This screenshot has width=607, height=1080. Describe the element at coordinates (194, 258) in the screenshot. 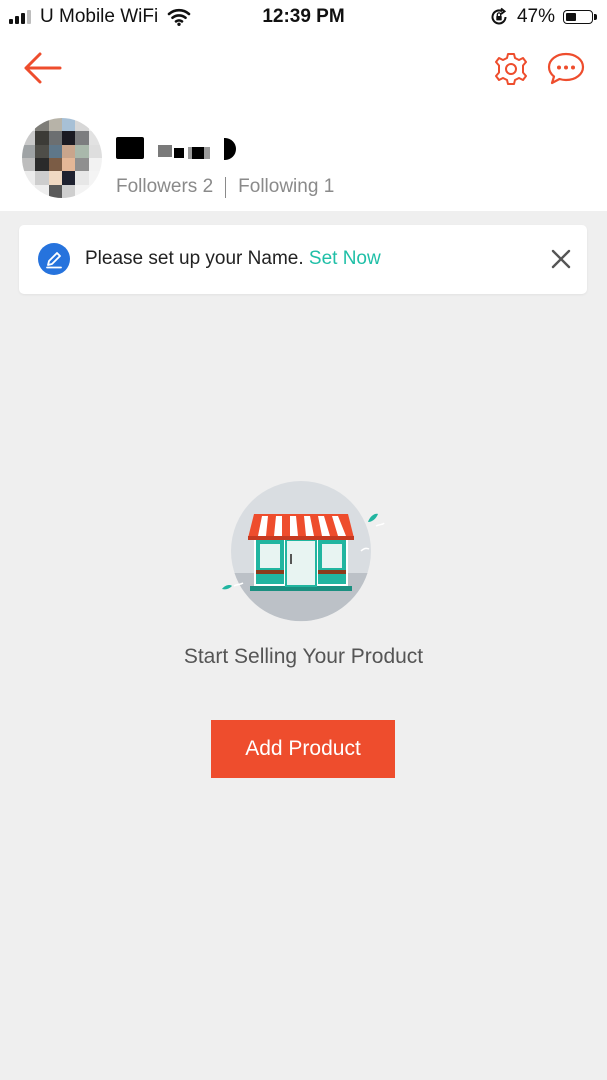

I see `banner-message: Please set up your Name.` at that location.